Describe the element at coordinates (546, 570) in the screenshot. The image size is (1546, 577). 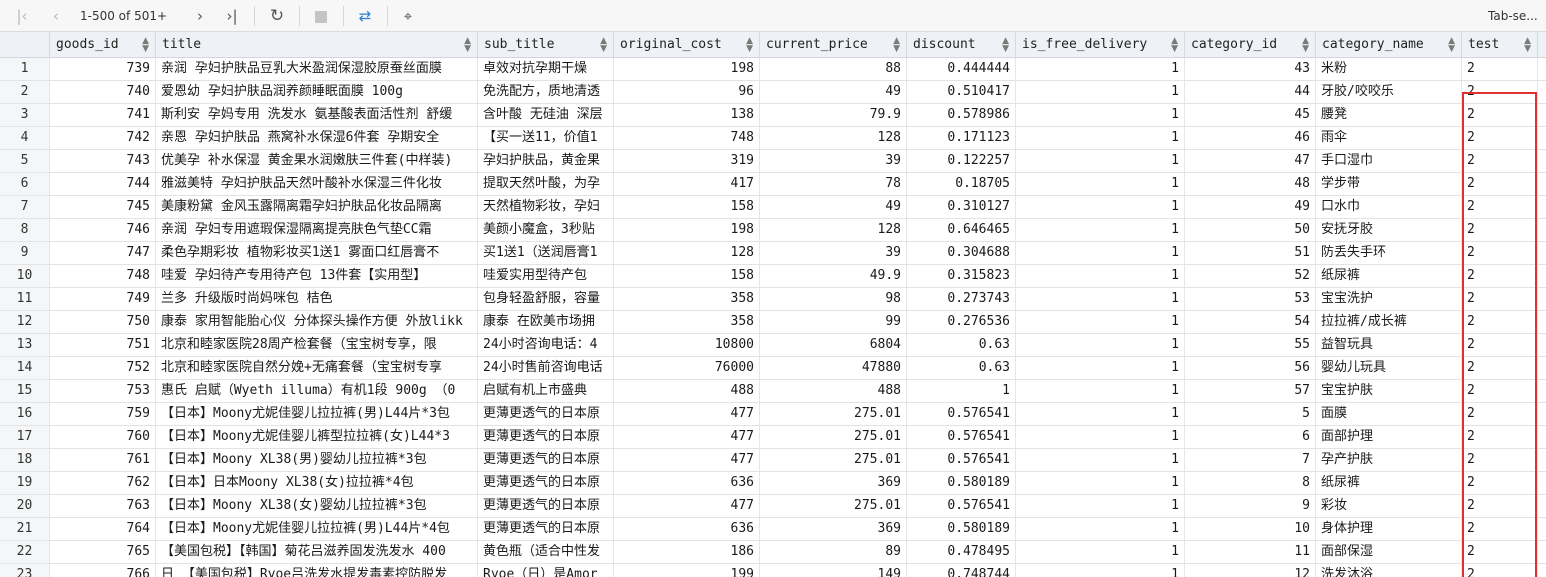
I see `cell-sub_title: Ryoe（日）是Amor` at that location.